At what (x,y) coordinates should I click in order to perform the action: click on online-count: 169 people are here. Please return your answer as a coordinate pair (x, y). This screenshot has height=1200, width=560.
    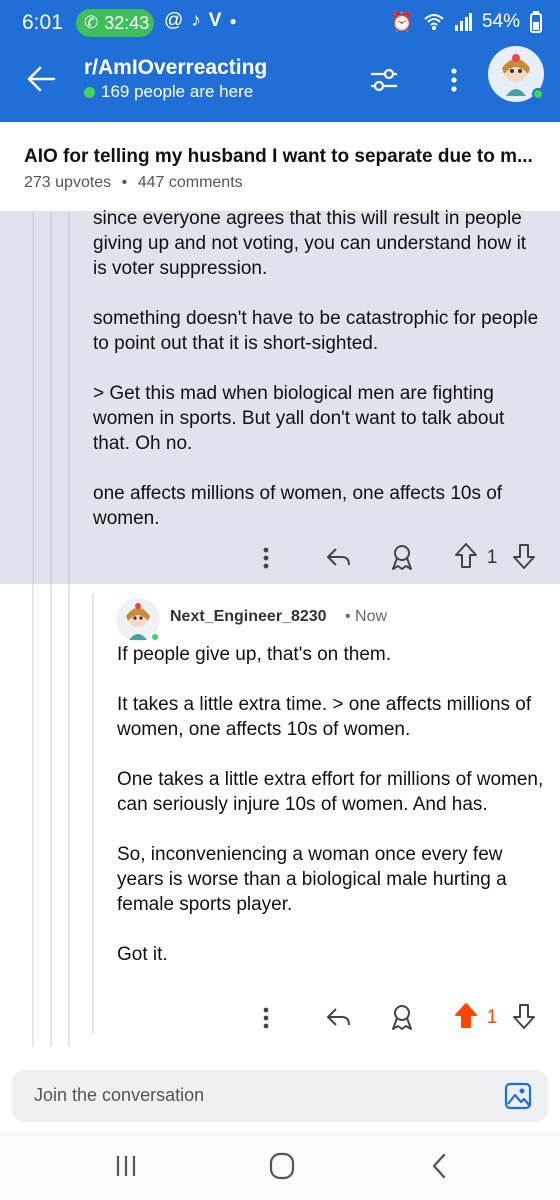
    Looking at the image, I should click on (168, 92).